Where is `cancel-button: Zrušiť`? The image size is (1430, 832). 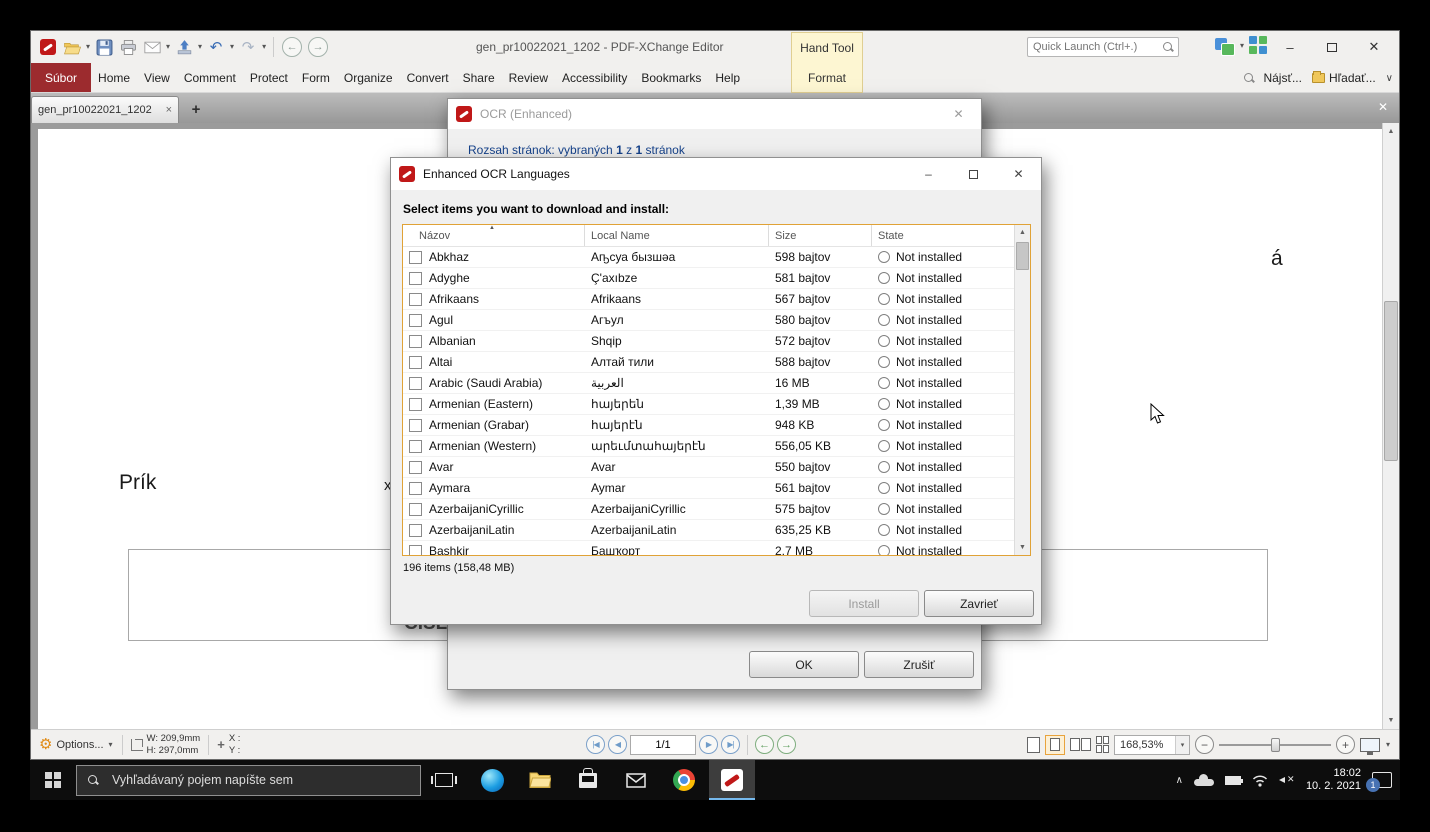
cancel-button: Zrušiť is located at coordinates (919, 664).